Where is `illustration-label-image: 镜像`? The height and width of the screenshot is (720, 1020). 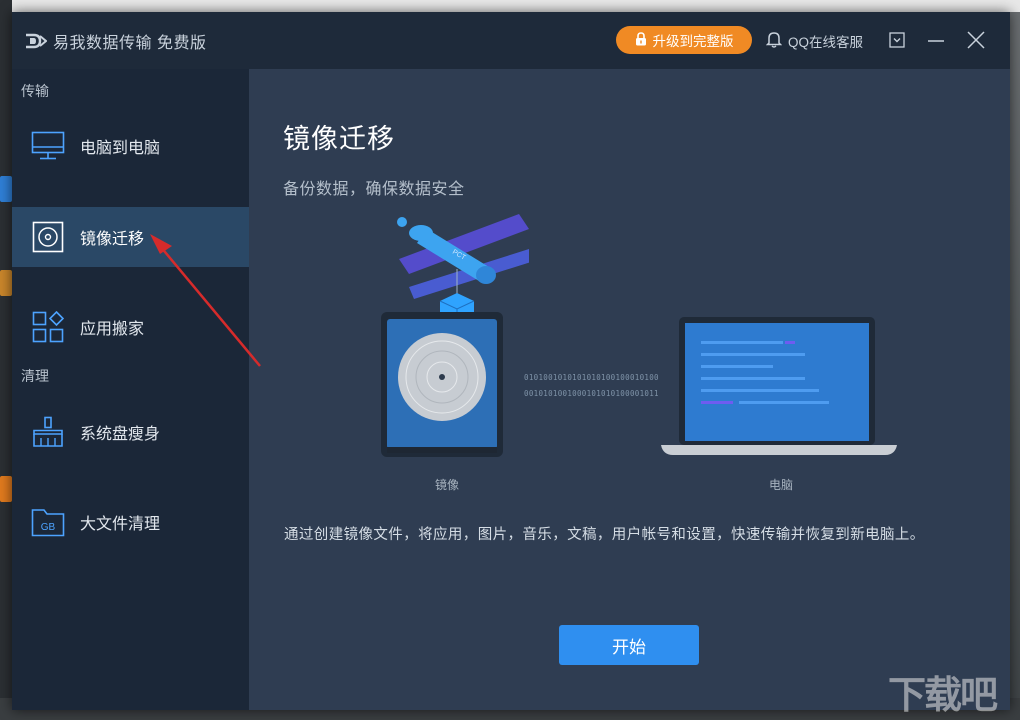
illustration-label-image: 镜像 is located at coordinates (447, 485).